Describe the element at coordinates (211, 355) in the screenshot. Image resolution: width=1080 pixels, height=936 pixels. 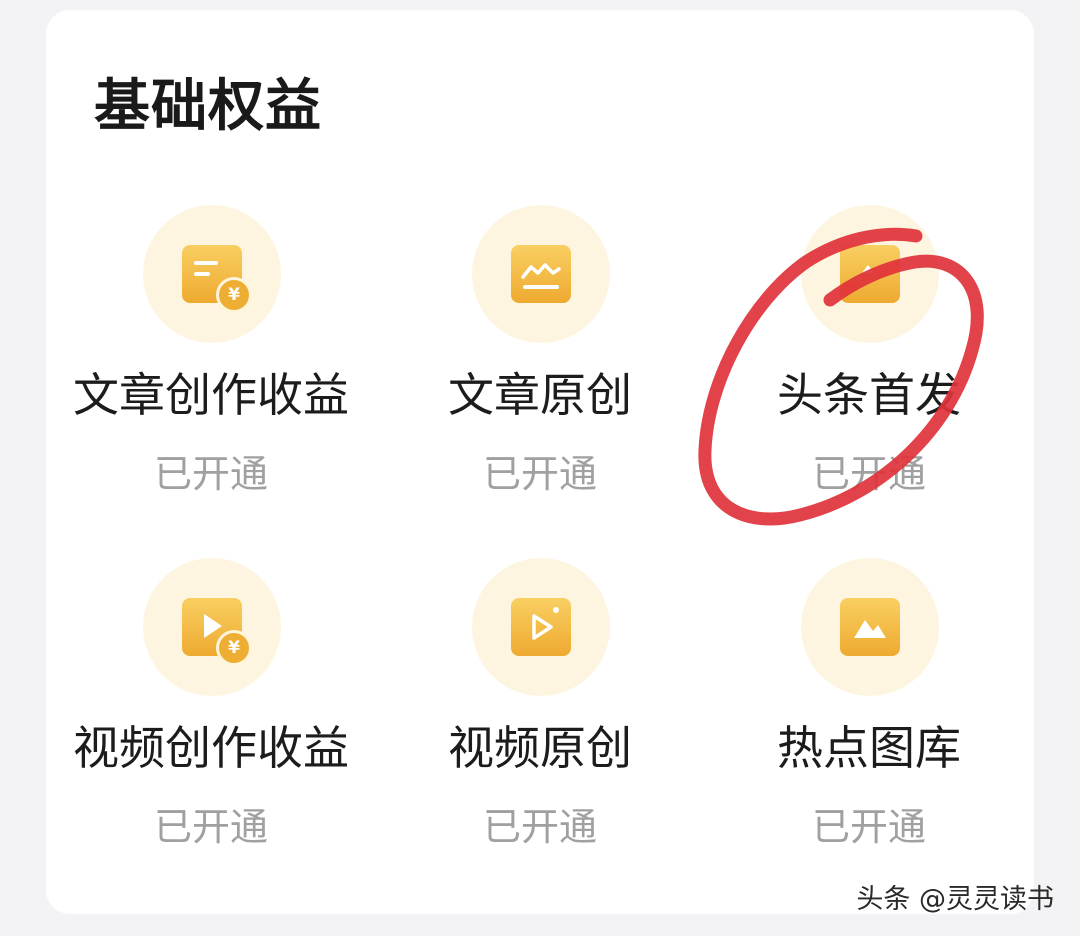
I see `benefit-item-article-income: ¥ 文章创作收益 已开通` at that location.